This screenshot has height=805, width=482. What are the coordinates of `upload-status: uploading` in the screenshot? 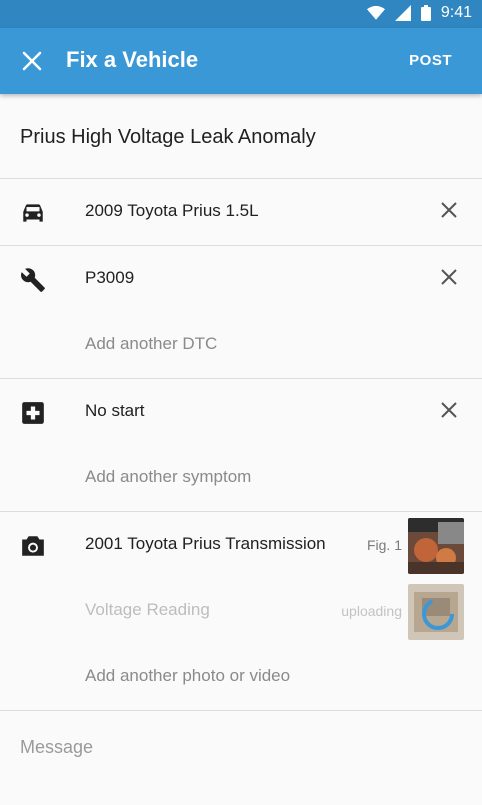 It's located at (371, 611).